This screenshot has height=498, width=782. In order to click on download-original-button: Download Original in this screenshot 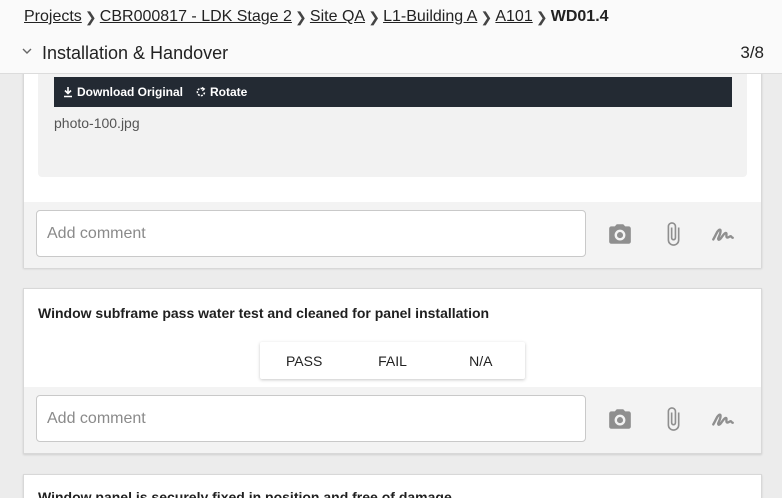, I will do `click(122, 92)`.